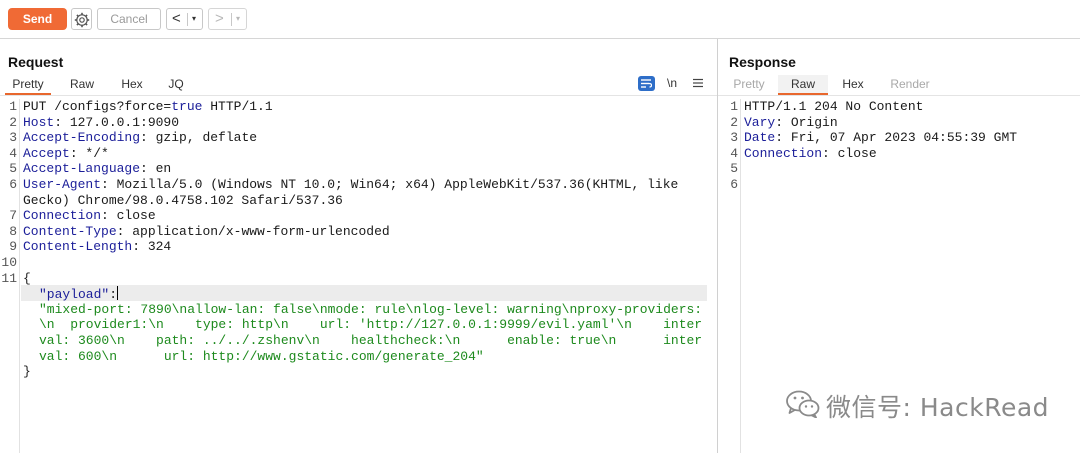  I want to click on header-value: : en, so click(156, 169).